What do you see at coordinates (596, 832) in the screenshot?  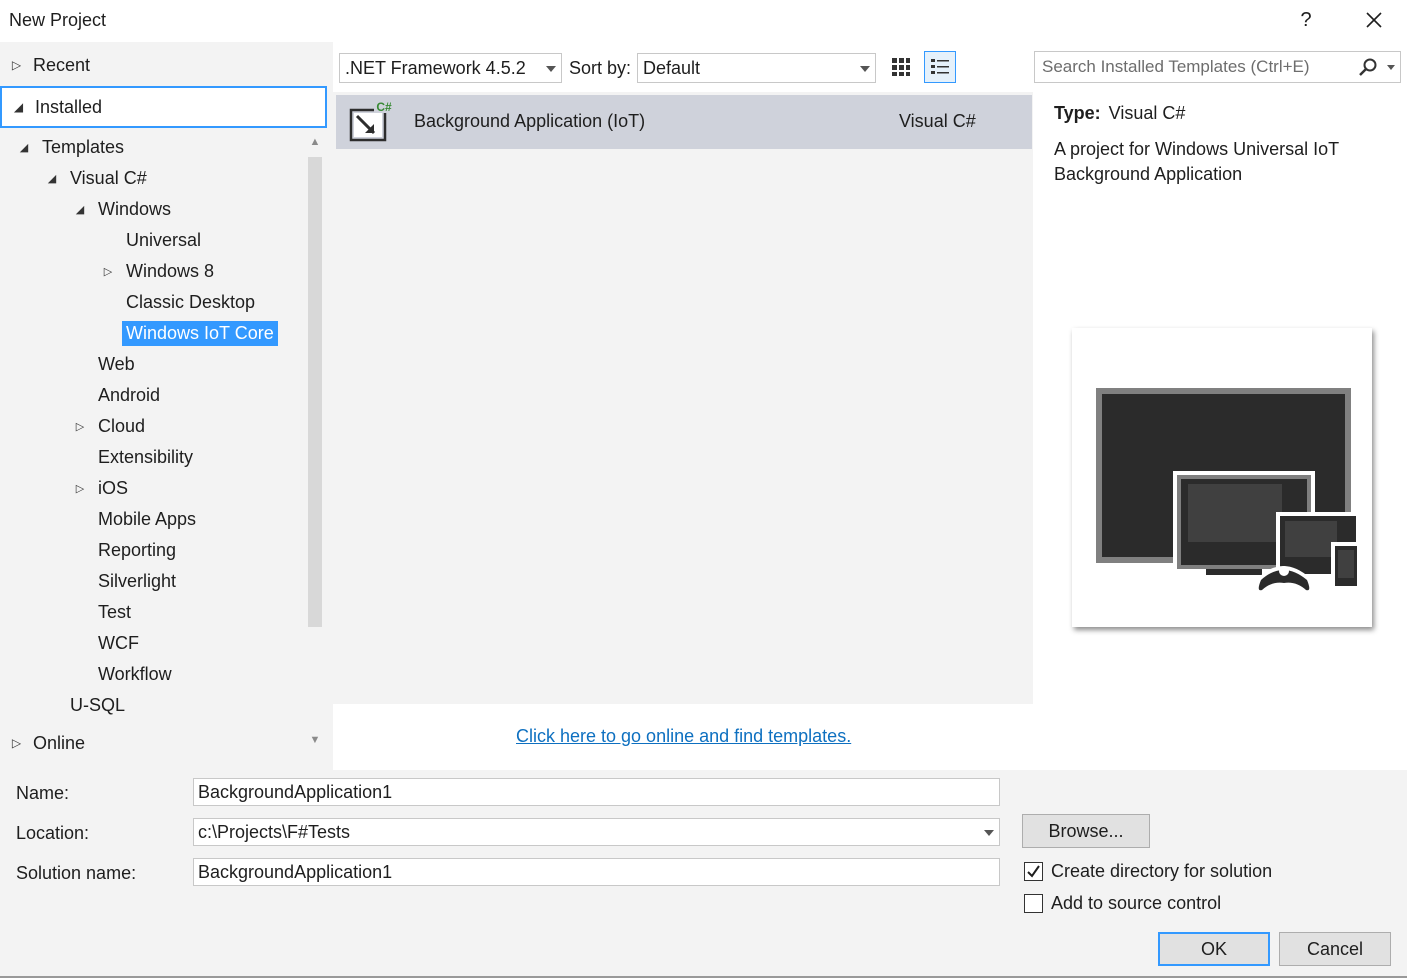 I see `location-field` at bounding box center [596, 832].